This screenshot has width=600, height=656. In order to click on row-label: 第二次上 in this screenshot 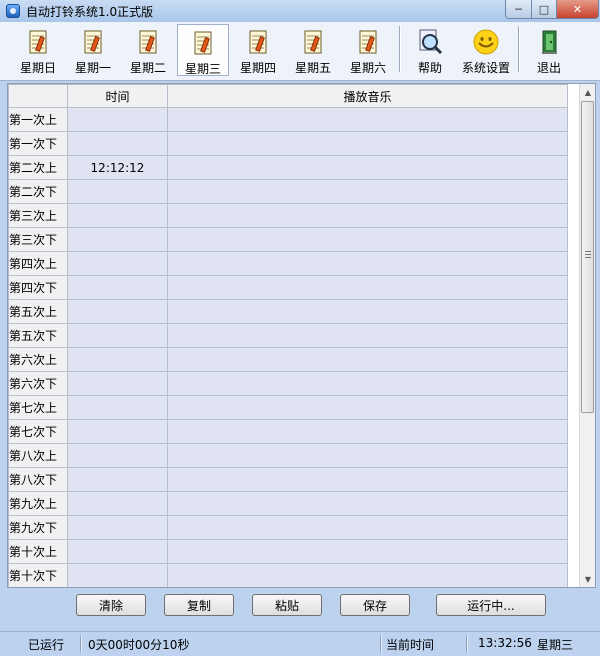, I will do `click(38, 167)`.